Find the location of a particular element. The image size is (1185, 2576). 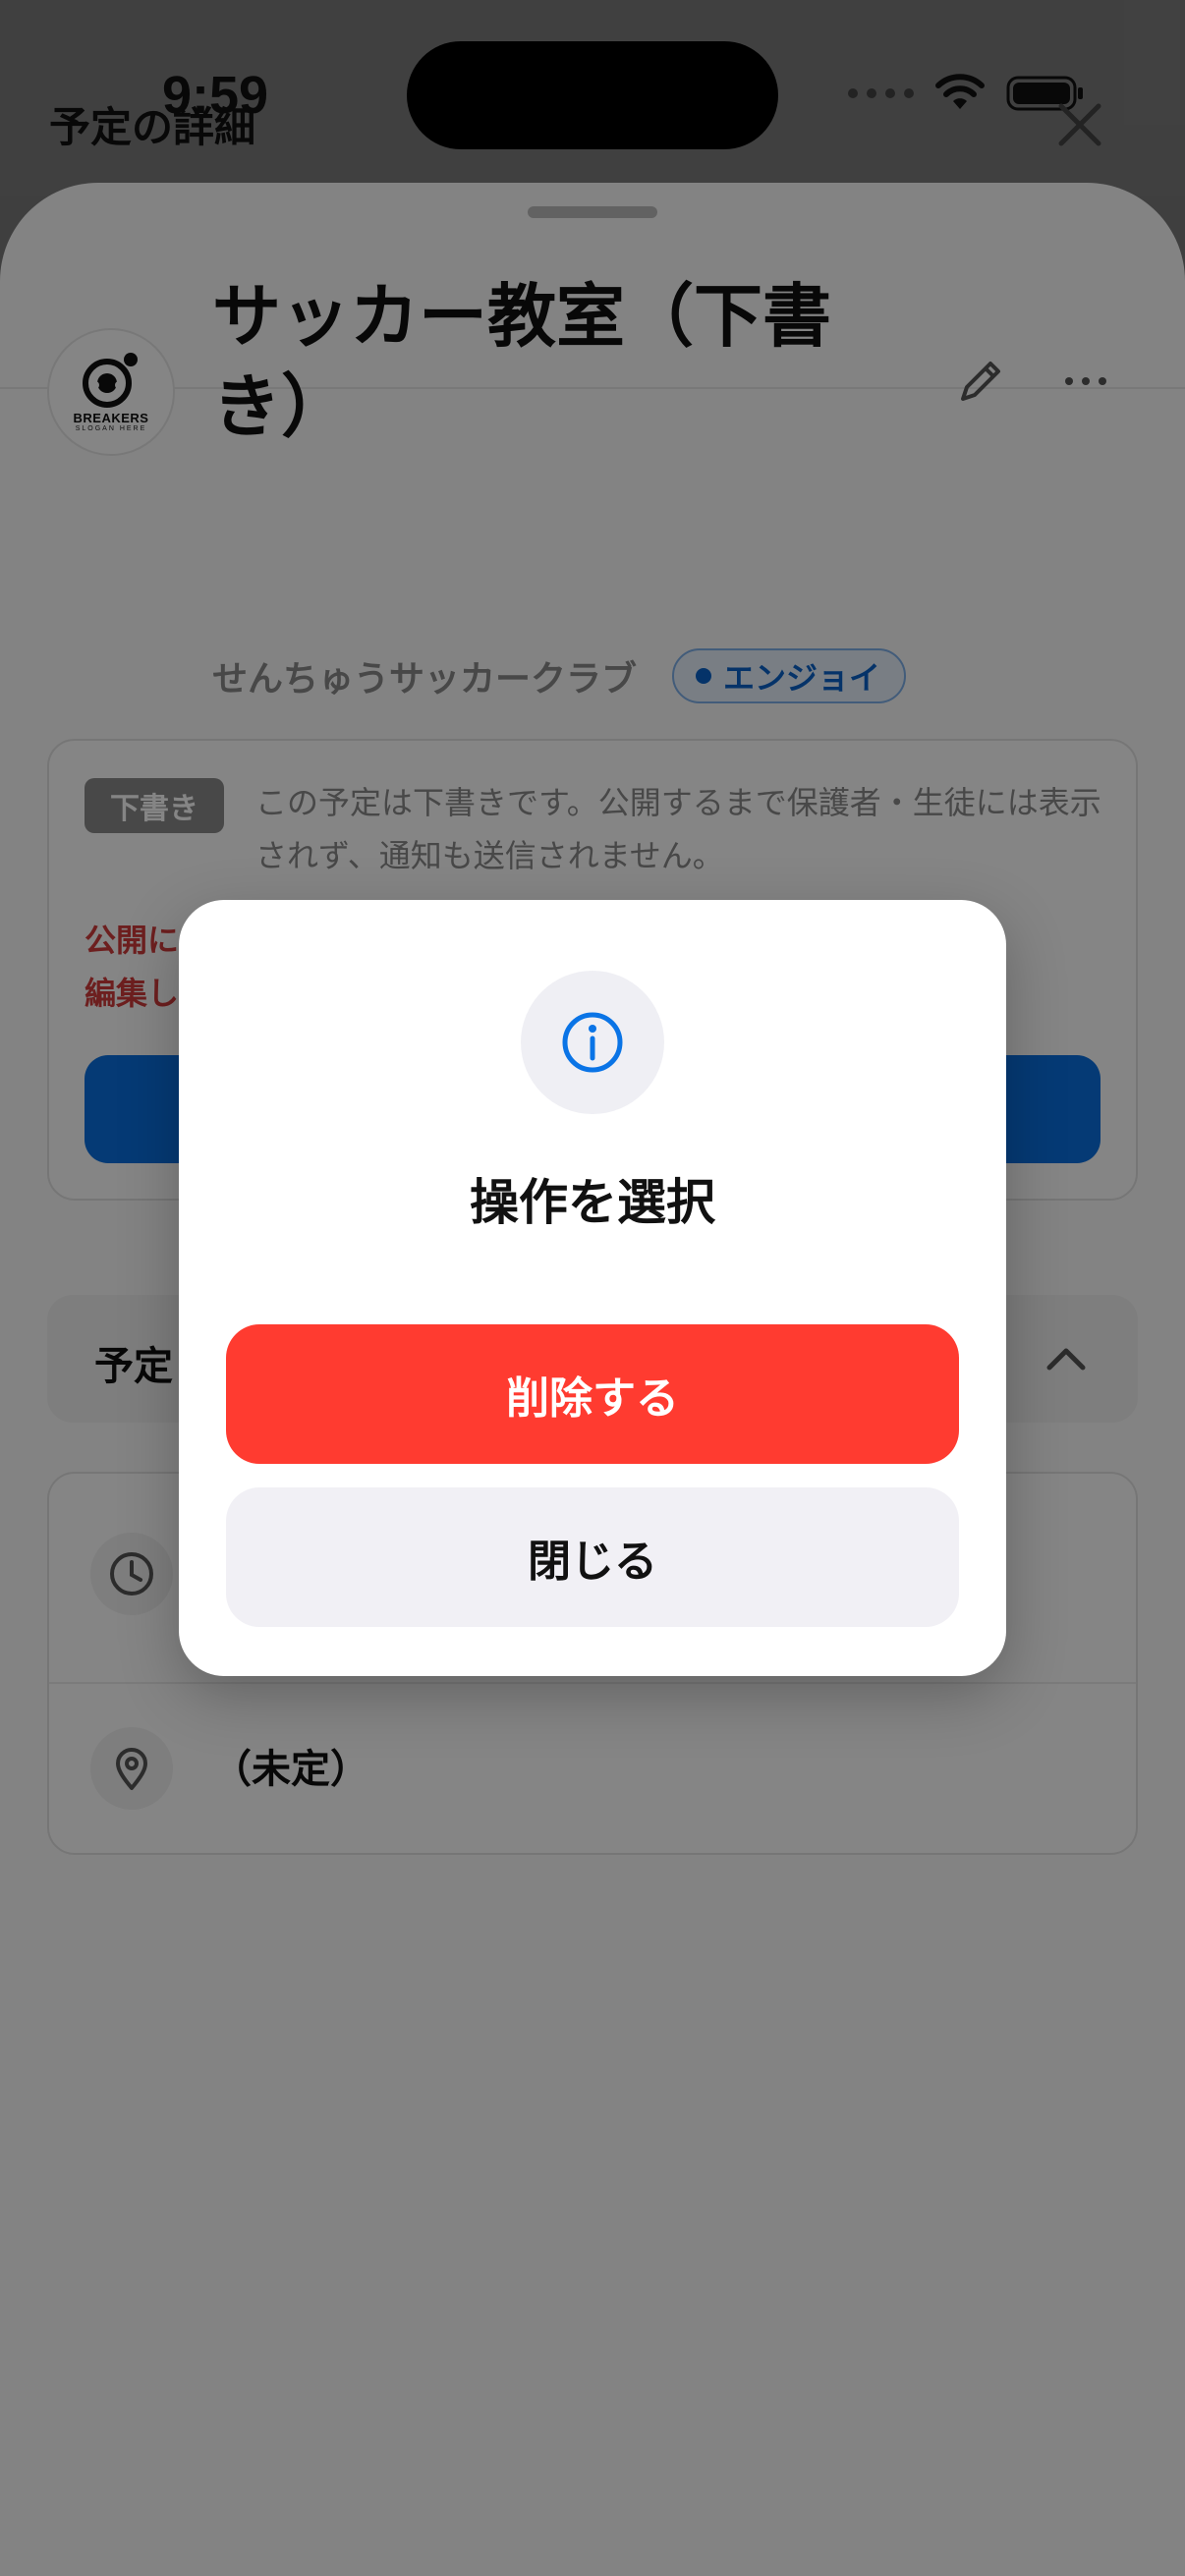

delete-button: 削除する is located at coordinates (592, 1394).